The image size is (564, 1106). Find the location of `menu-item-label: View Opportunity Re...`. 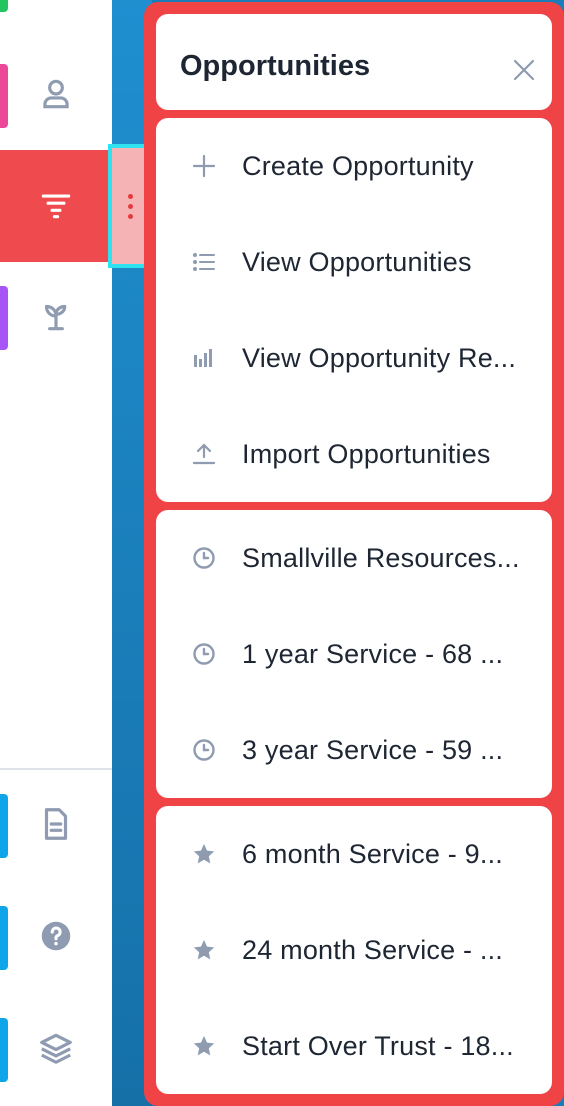

menu-item-label: View Opportunity Re... is located at coordinates (379, 357).